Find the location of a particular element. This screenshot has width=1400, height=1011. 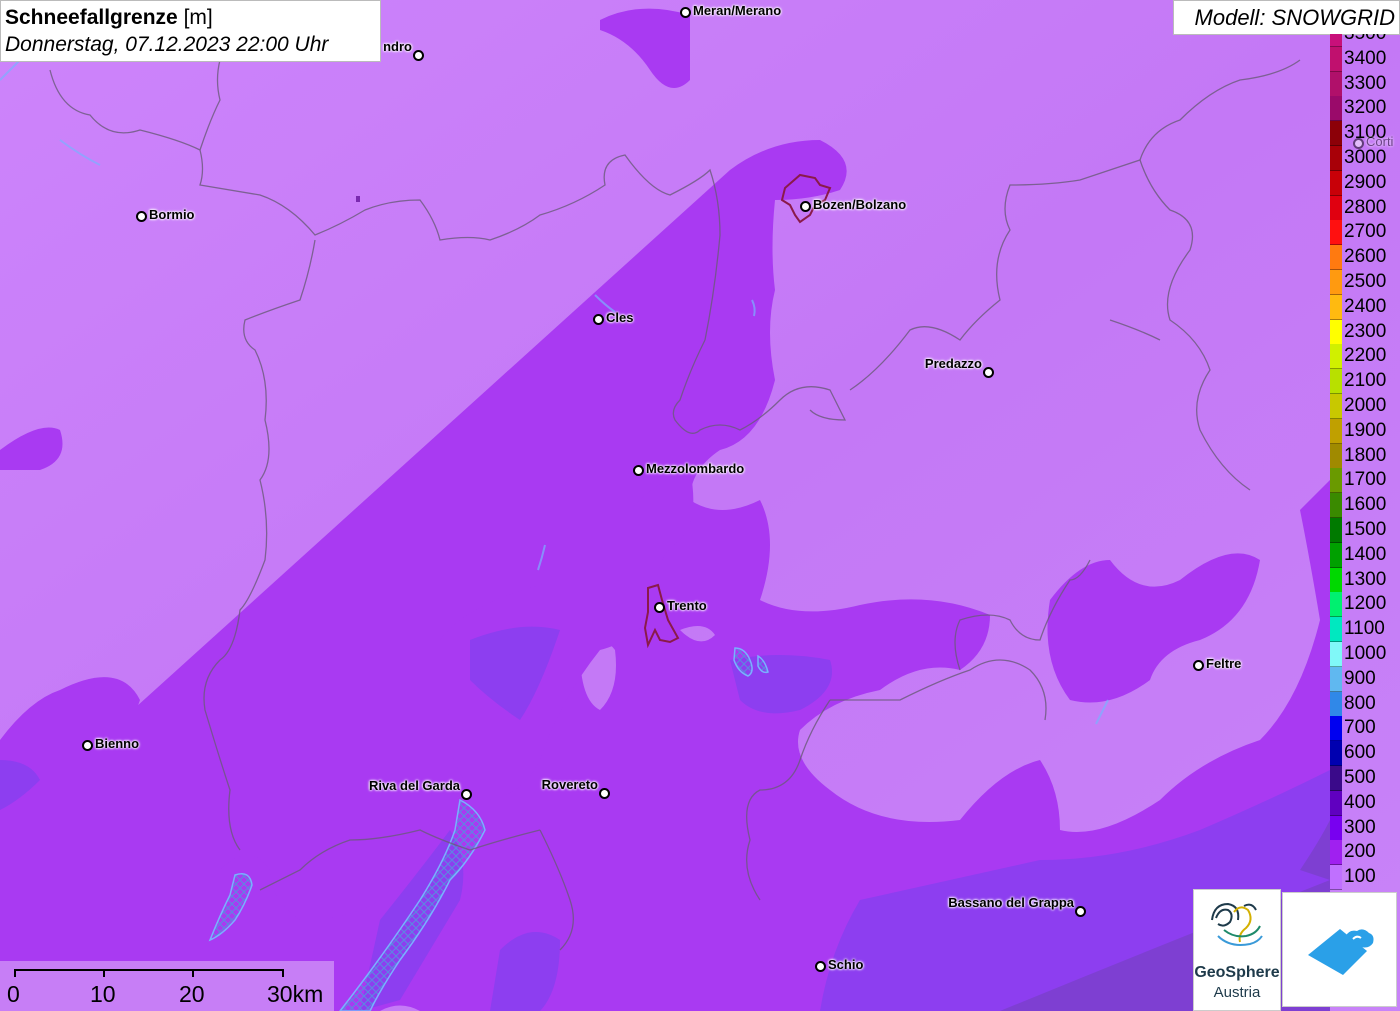

city-label: Mezzolombardo is located at coordinates (695, 468).